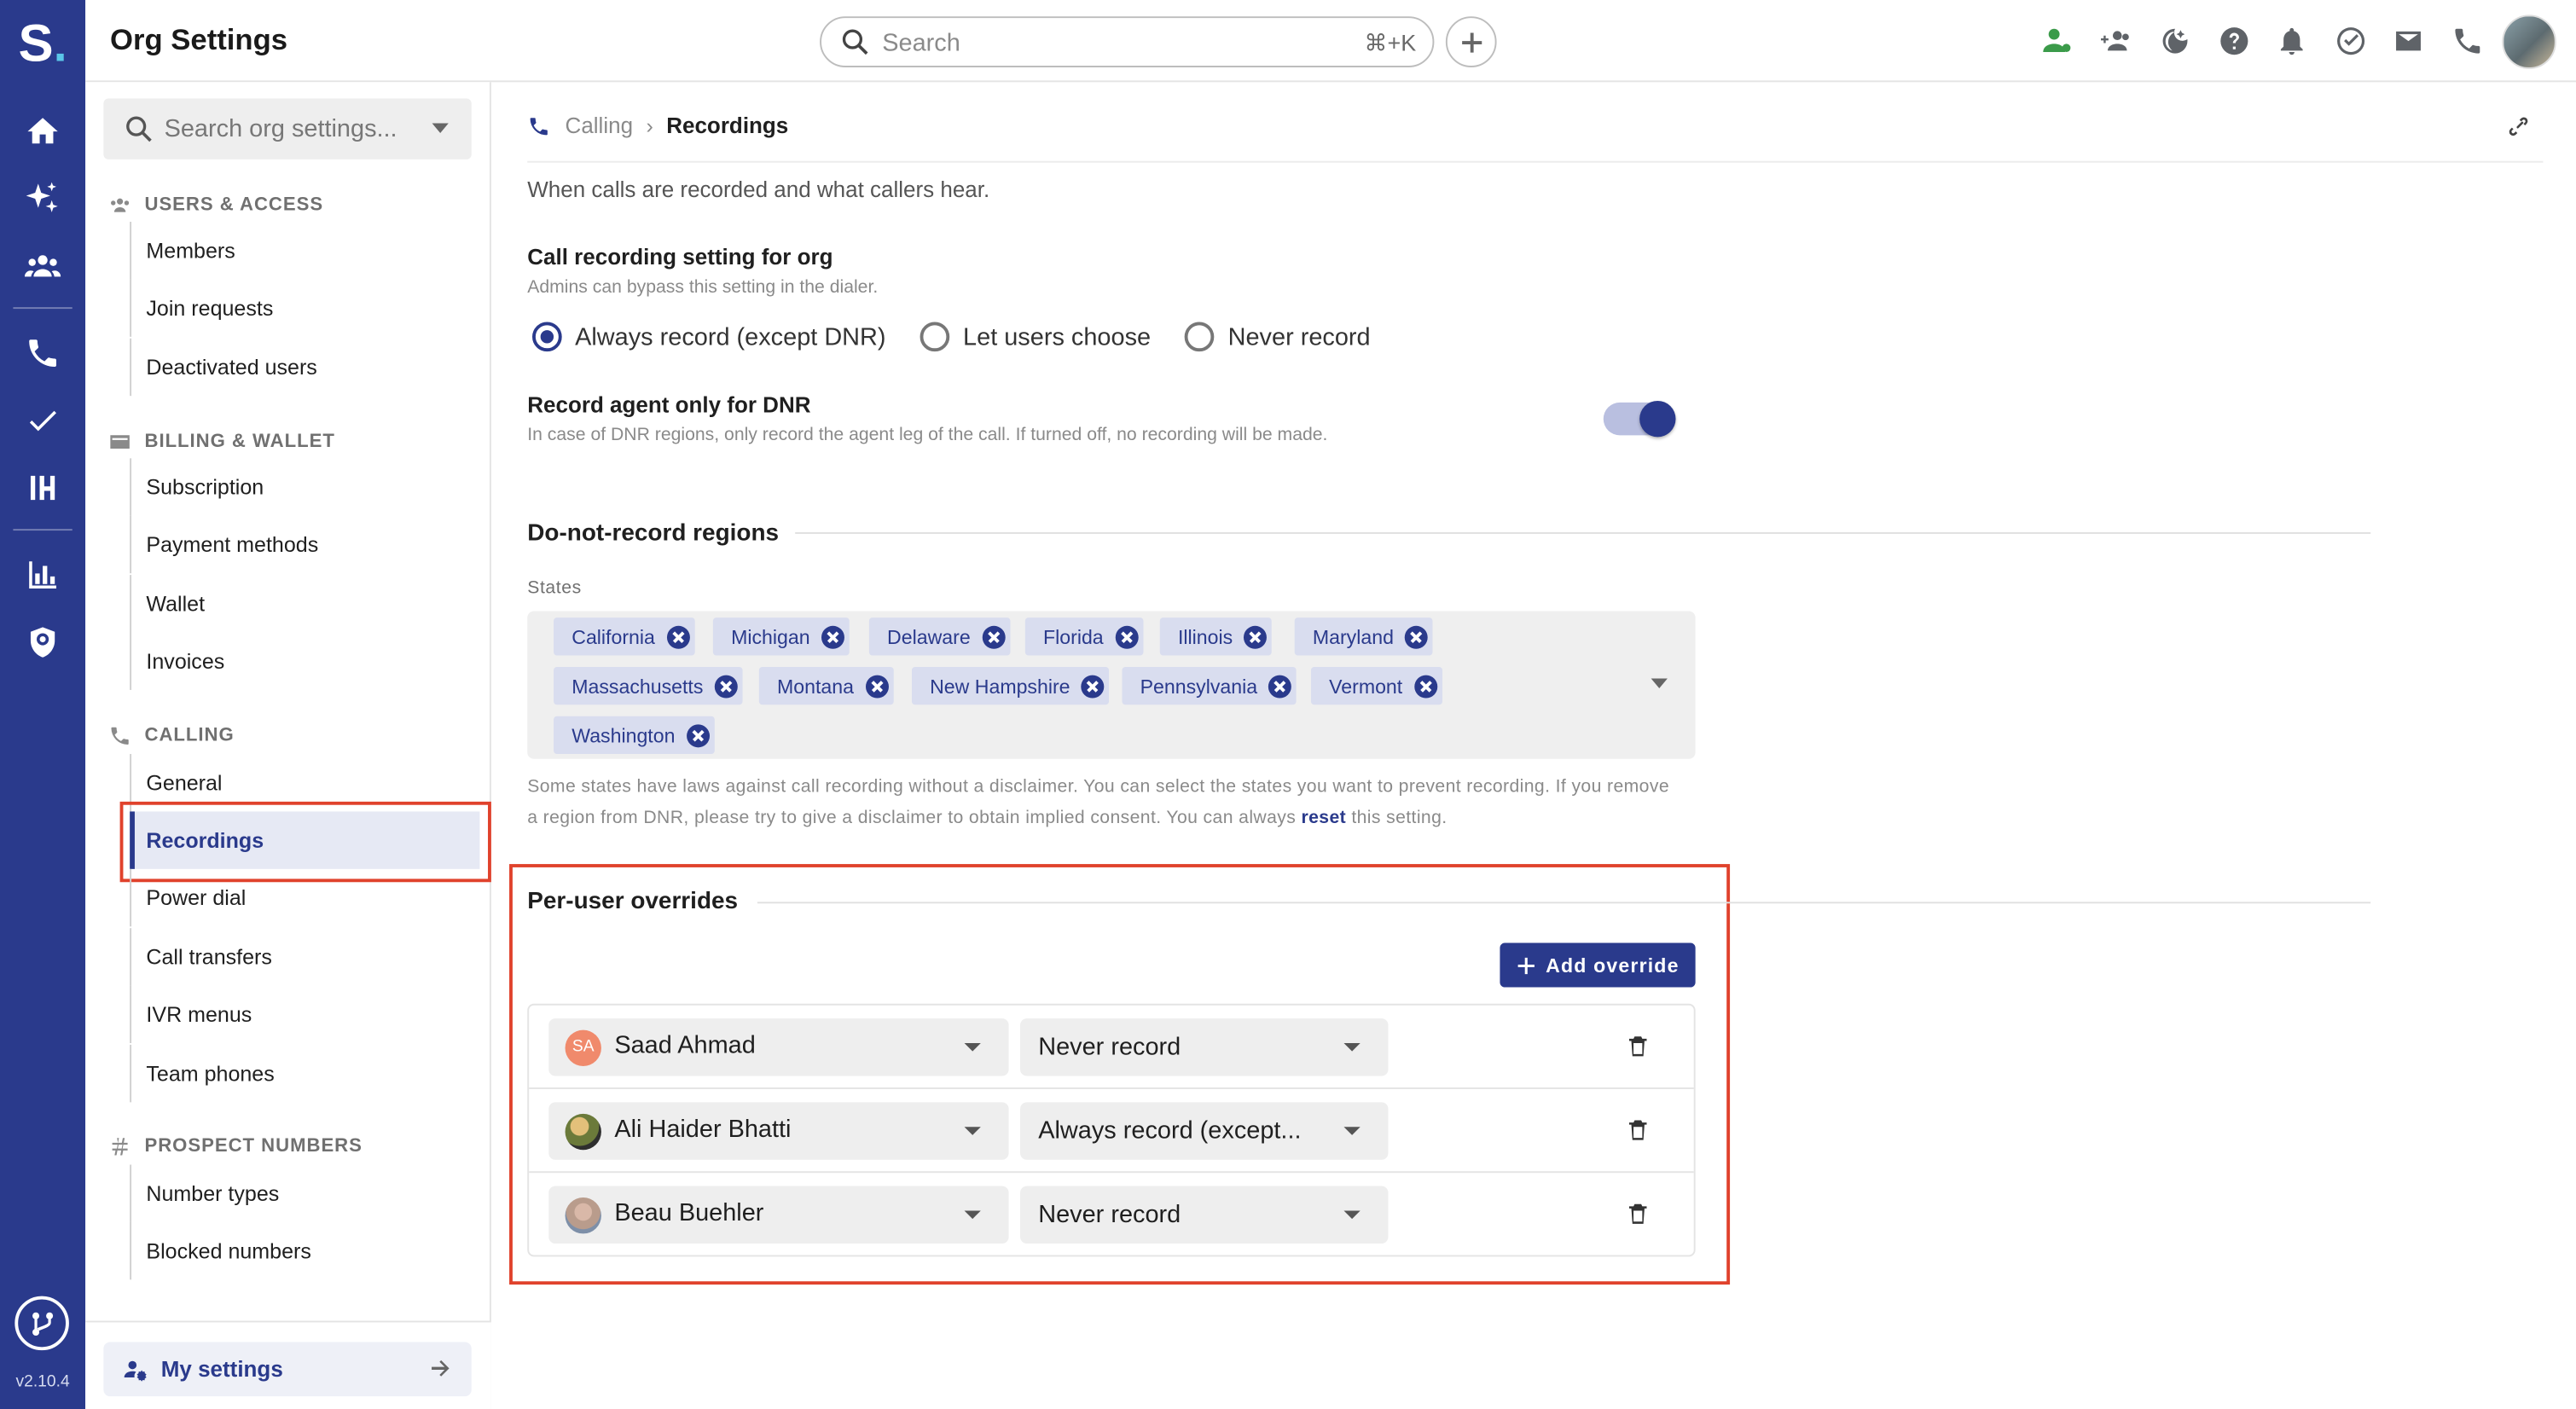 The width and height of the screenshot is (2576, 1409). I want to click on add-override-button: Add override, so click(1598, 965).